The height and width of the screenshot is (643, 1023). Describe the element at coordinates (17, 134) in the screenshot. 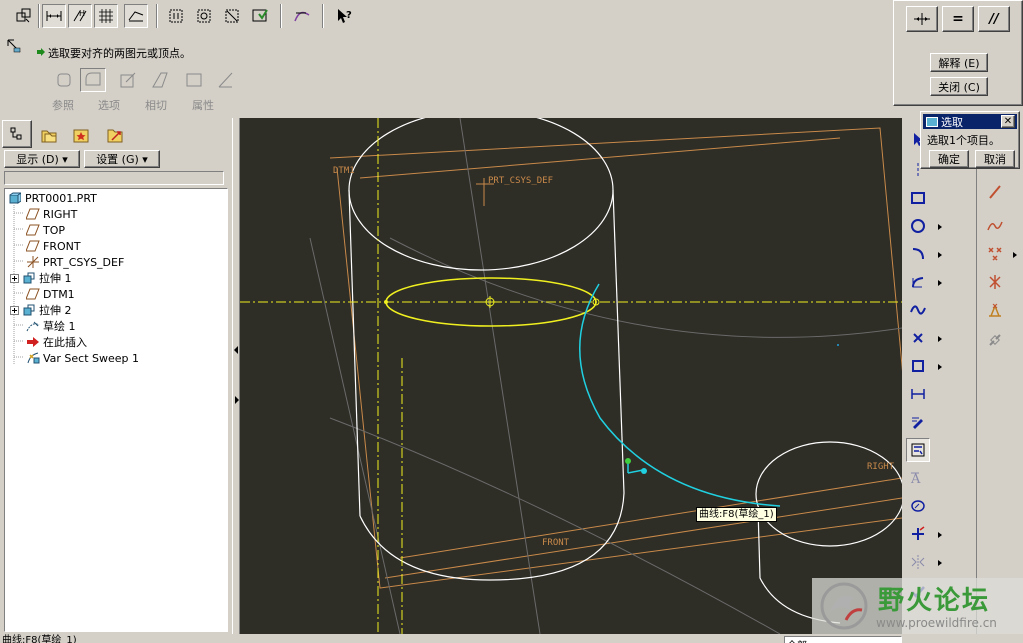

I see `model-tree-tab` at that location.